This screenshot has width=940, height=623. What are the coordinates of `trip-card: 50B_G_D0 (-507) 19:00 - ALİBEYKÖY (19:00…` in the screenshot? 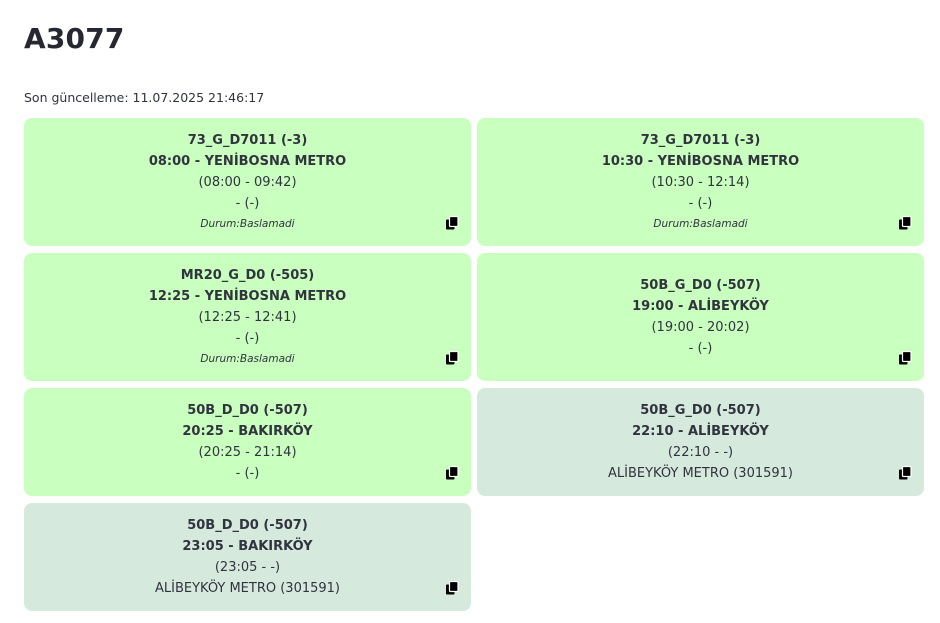 It's located at (700, 317).